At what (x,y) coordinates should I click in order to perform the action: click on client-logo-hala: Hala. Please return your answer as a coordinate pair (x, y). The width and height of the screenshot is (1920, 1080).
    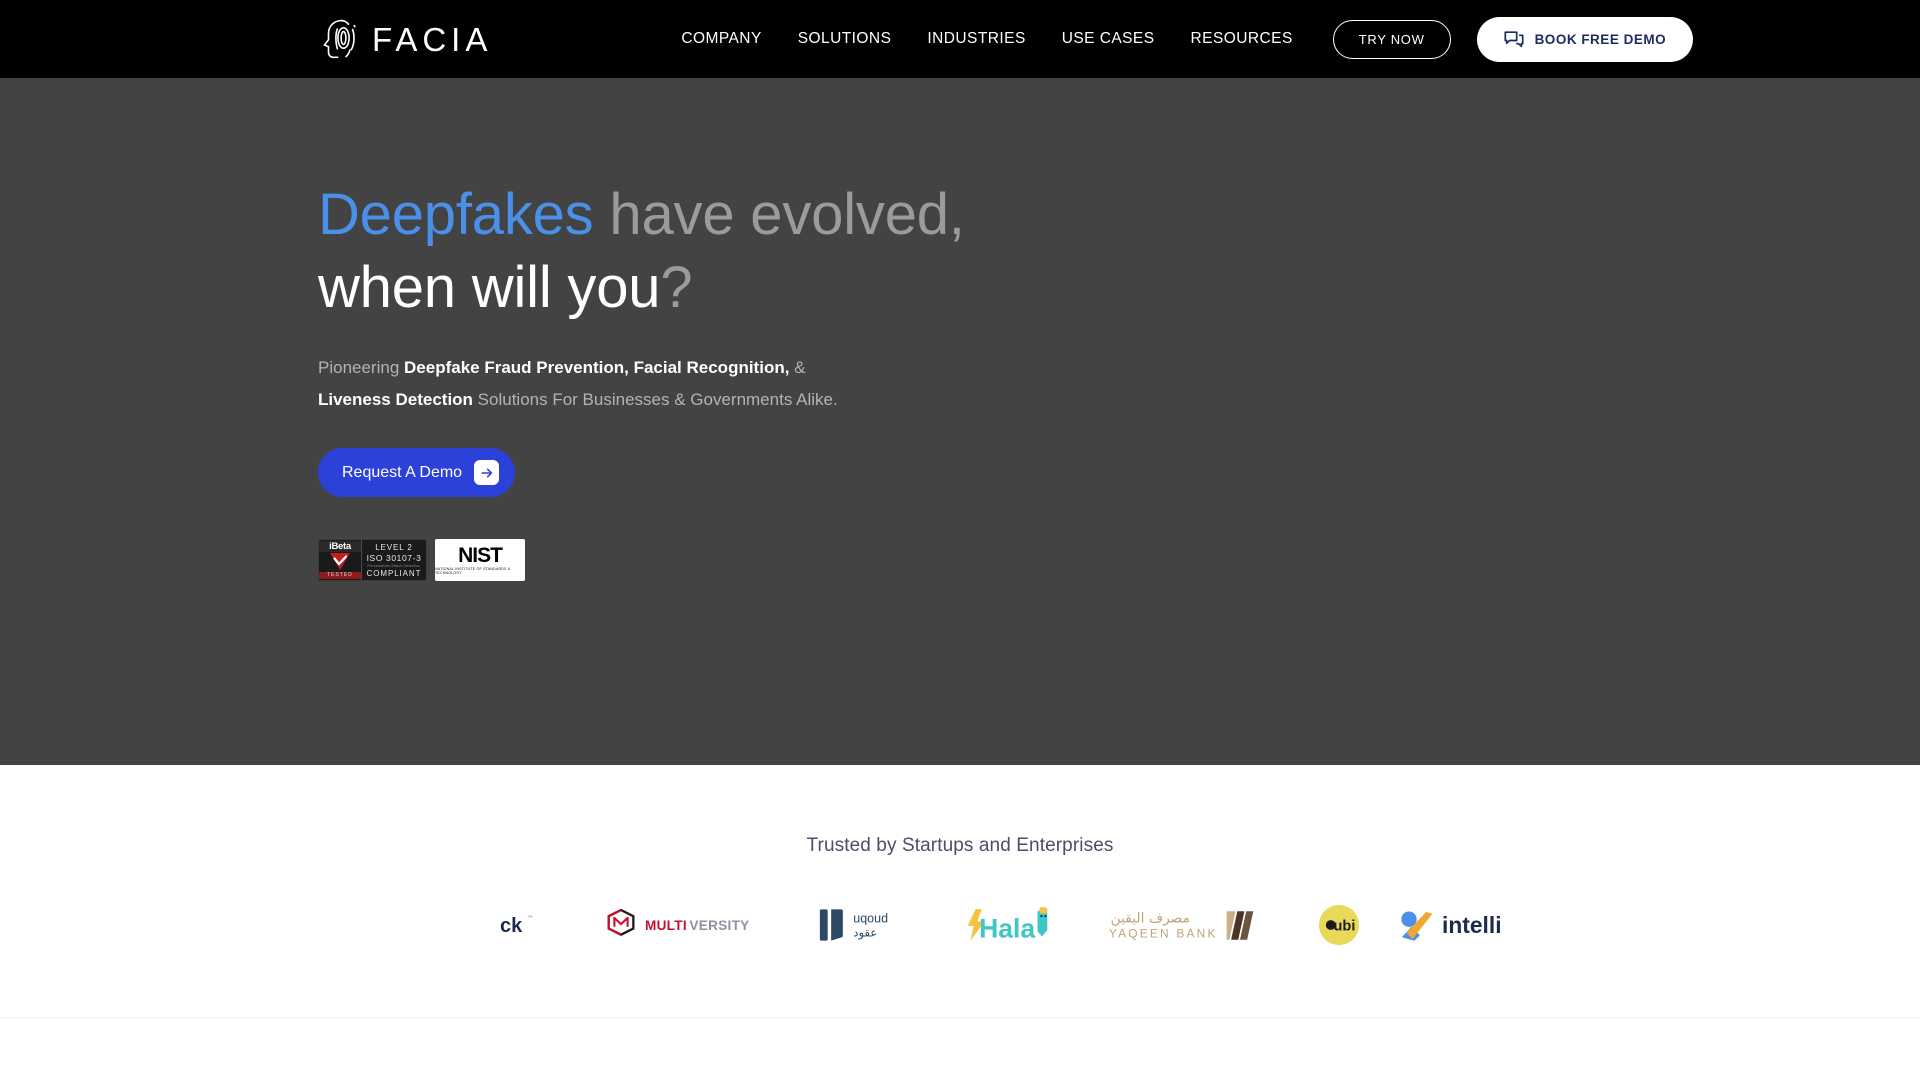
    Looking at the image, I should click on (1011, 925).